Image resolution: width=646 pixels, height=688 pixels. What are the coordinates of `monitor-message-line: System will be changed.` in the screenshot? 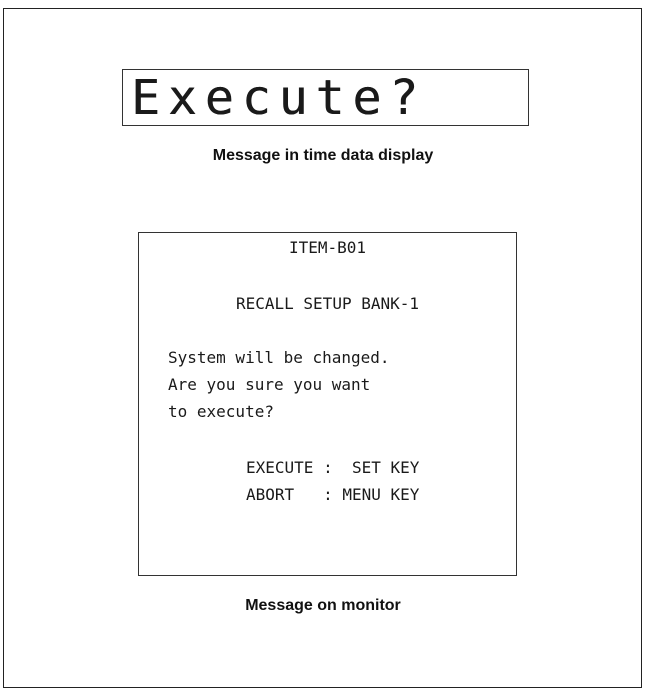 It's located at (279, 357).